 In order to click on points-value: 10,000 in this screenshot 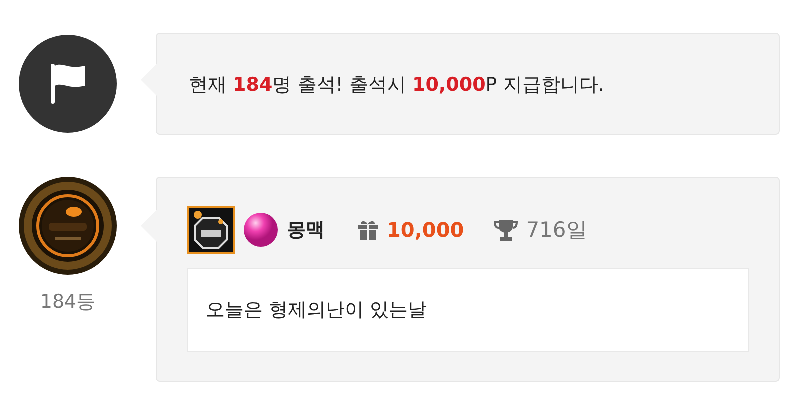, I will do `click(425, 230)`.